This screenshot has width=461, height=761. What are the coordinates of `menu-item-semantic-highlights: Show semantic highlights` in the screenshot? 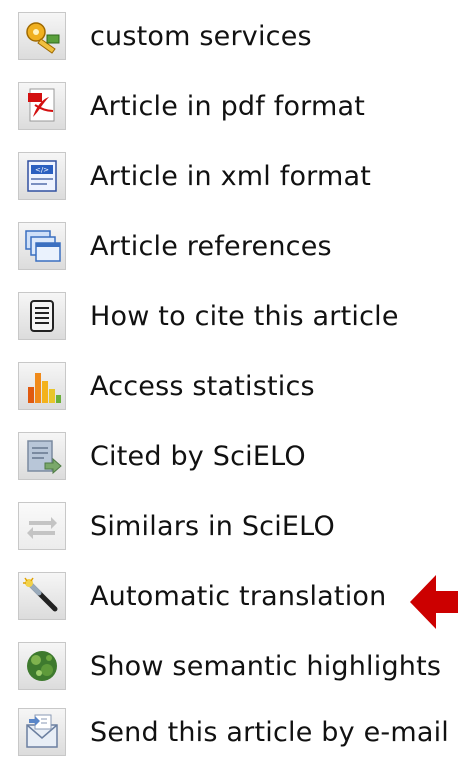 It's located at (238, 666).